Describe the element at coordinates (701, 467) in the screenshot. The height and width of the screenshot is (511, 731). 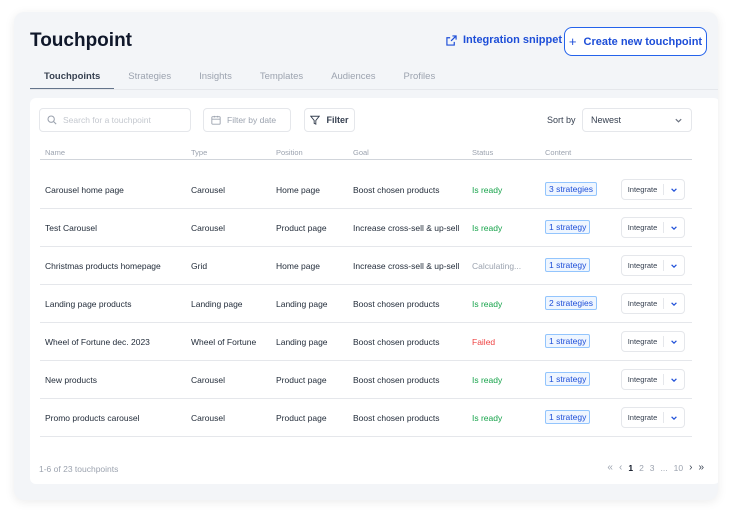
I see `last-page-icon: »` at that location.